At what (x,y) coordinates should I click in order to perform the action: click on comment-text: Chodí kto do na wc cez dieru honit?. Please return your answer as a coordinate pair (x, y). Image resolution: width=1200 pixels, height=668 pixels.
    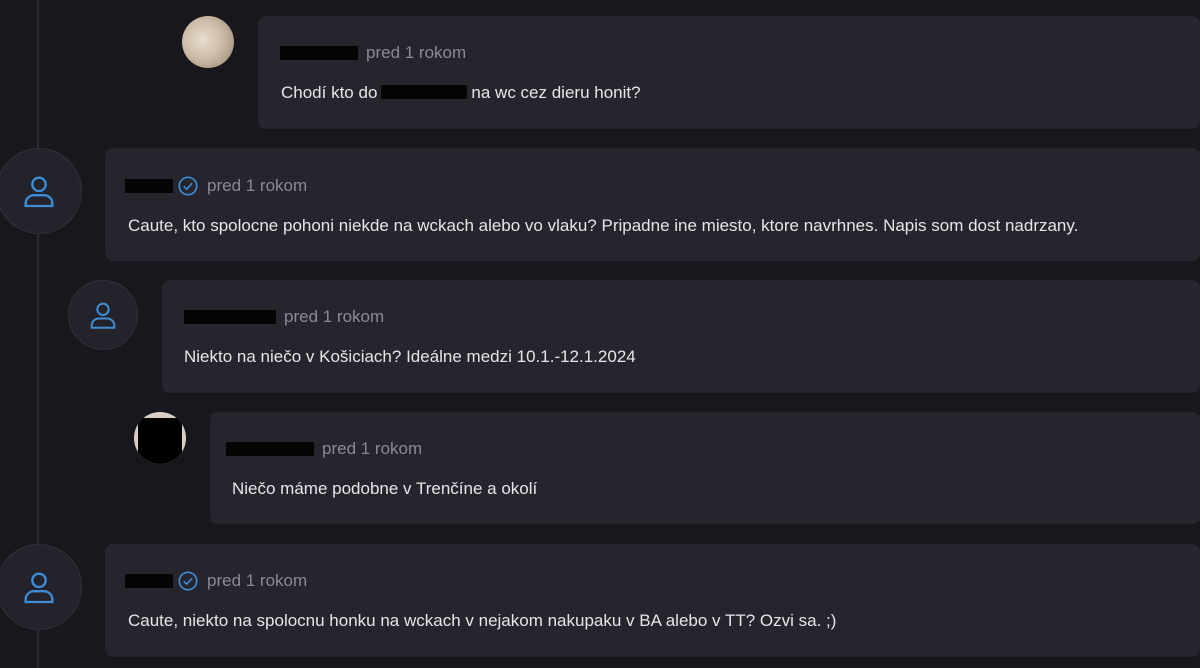
    Looking at the image, I should click on (461, 92).